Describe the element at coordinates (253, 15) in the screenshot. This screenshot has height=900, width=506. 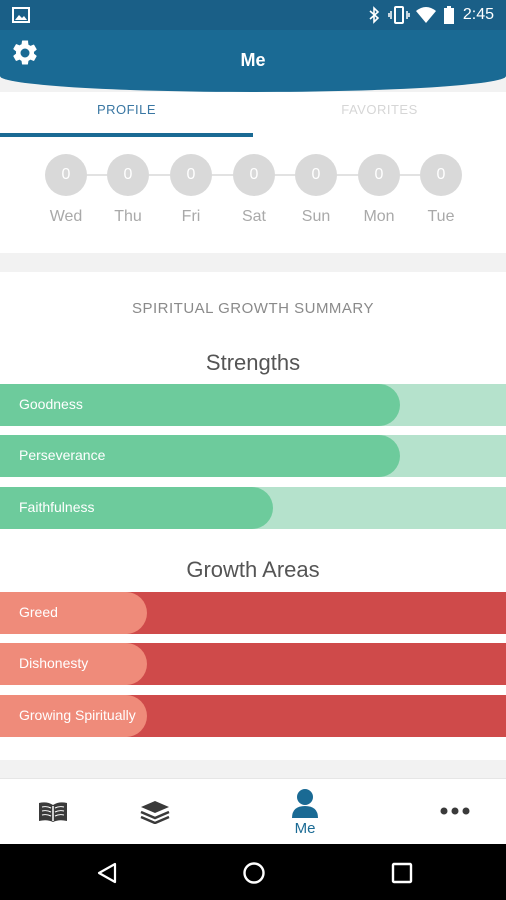
I see `status-bar: 2:45` at that location.